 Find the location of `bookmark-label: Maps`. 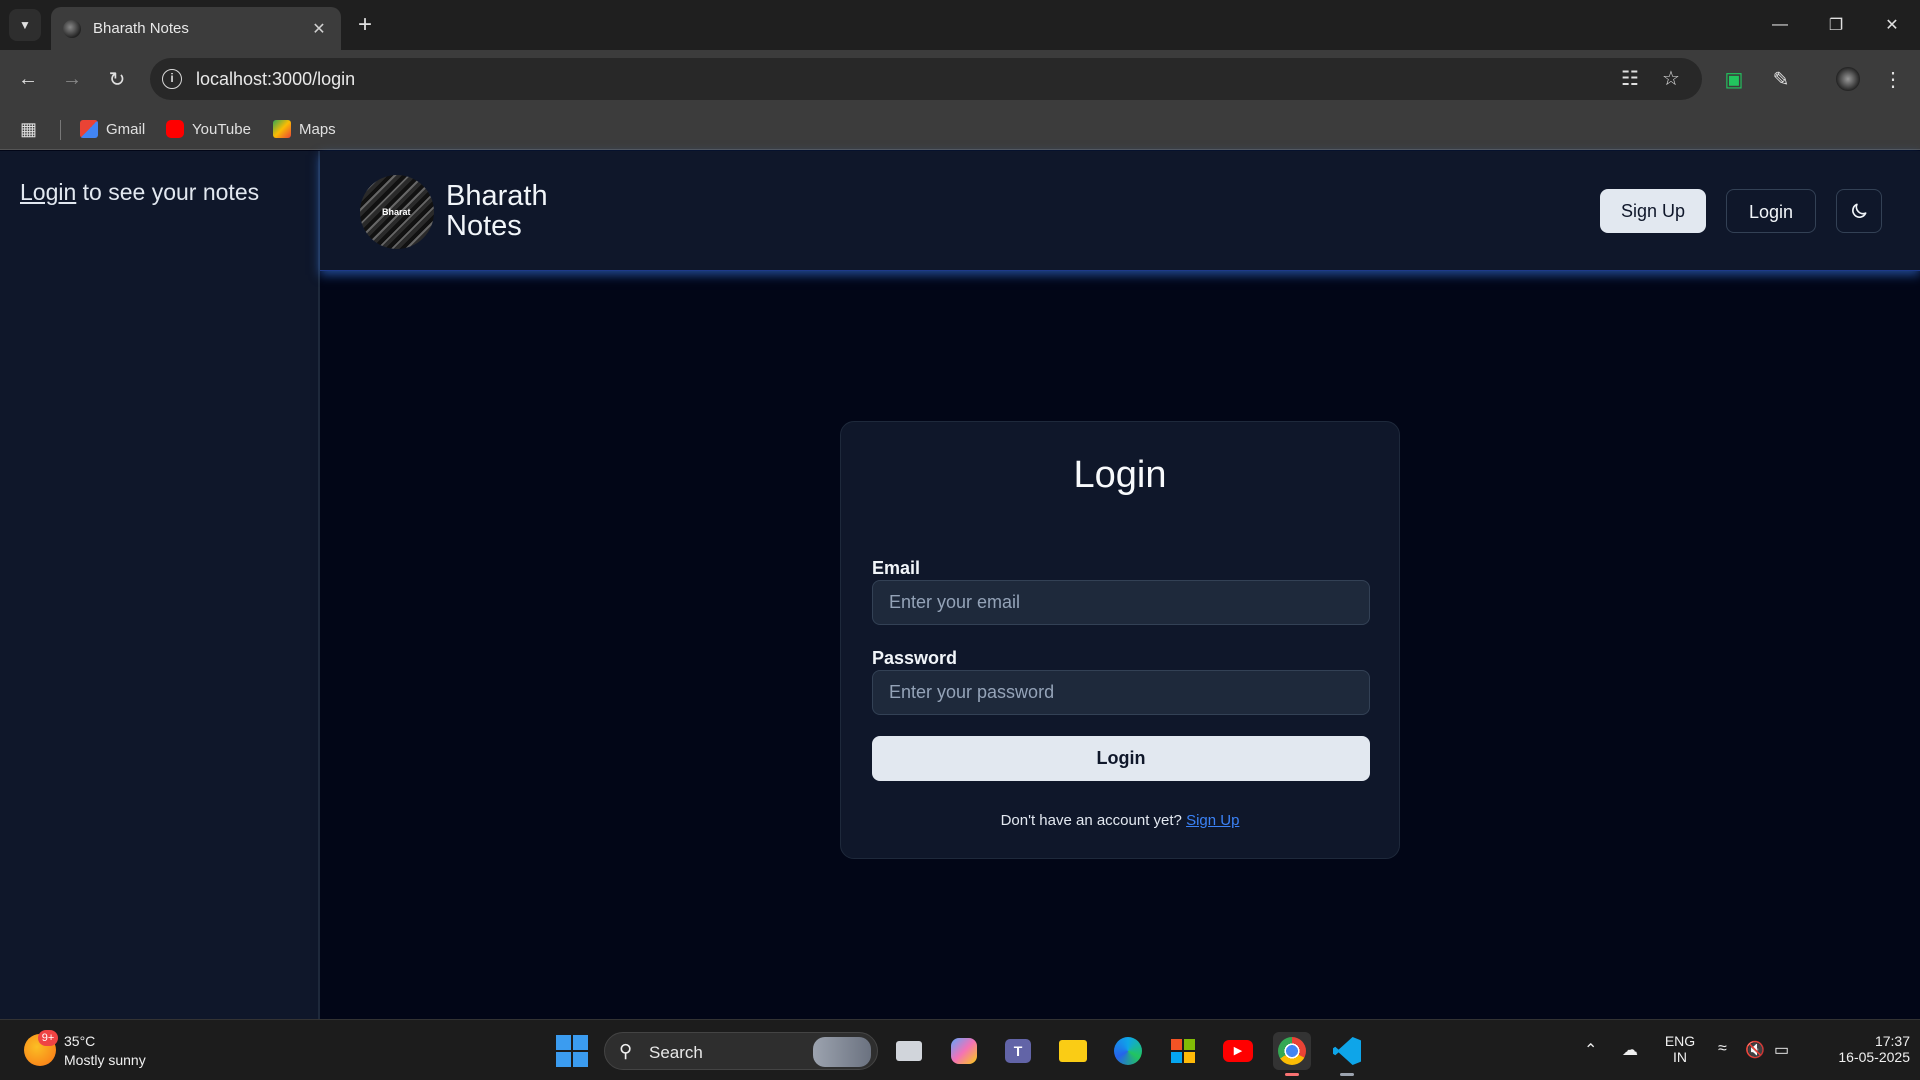

bookmark-label: Maps is located at coordinates (317, 129).